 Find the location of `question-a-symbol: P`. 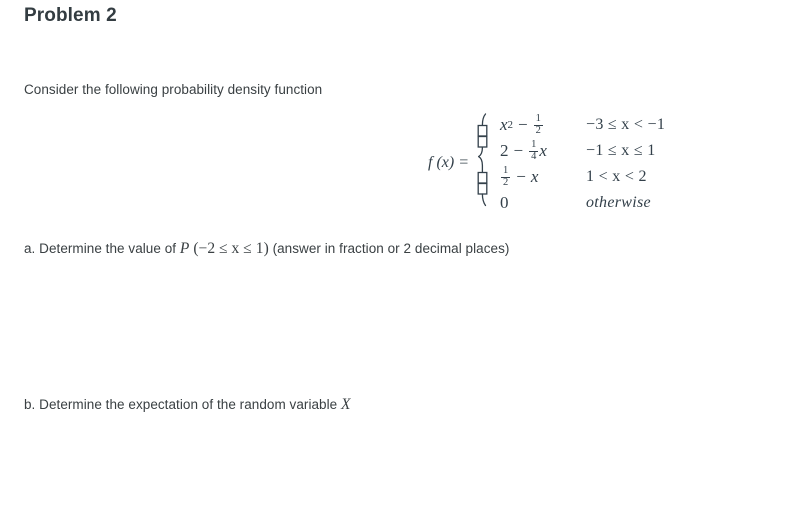

question-a-symbol: P is located at coordinates (184, 248).